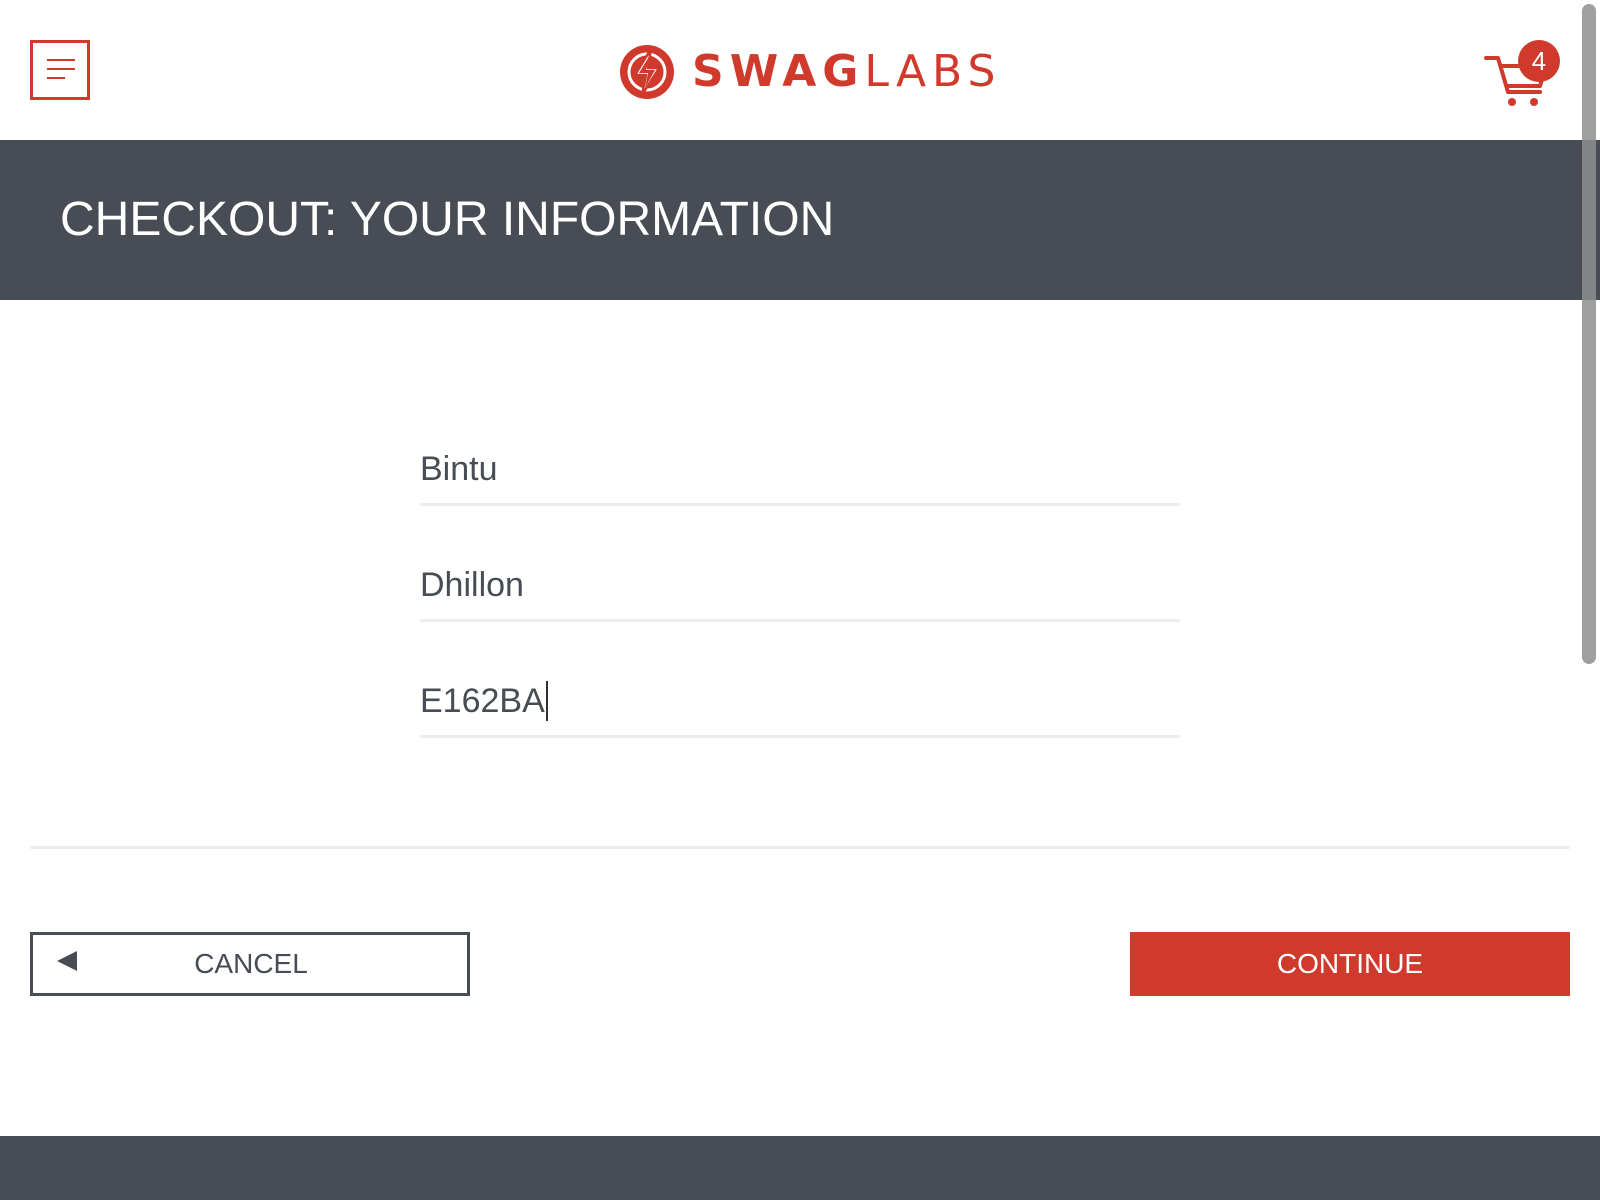 The image size is (1600, 1200). I want to click on page-title: CHECKOUT: YOUR INFORMATION, so click(447, 219).